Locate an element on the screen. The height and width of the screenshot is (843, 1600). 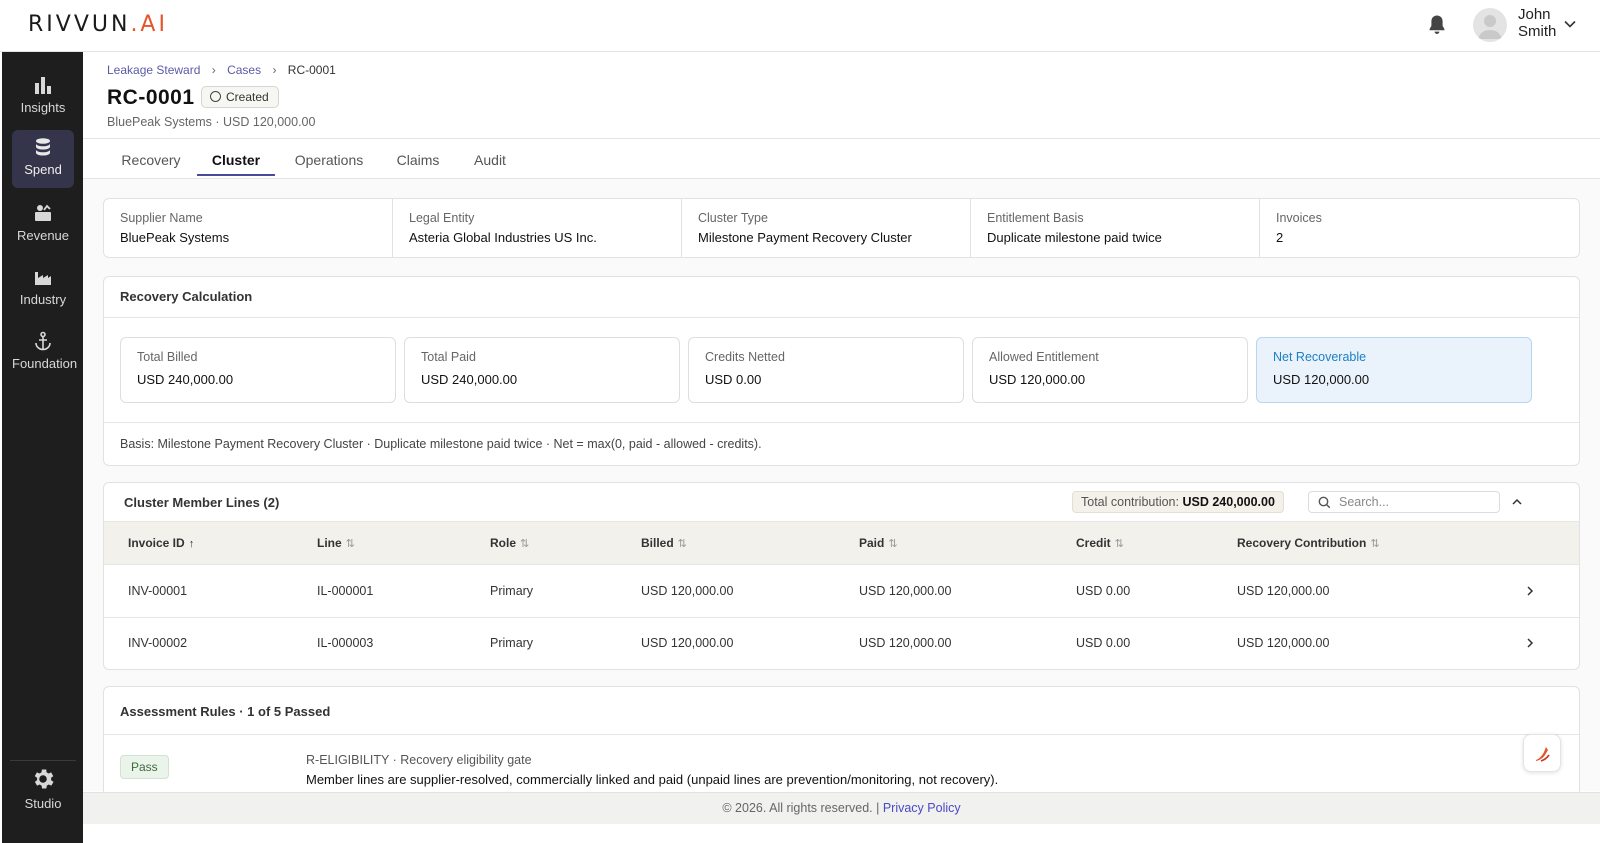
gear-icon is located at coordinates (44, 779).